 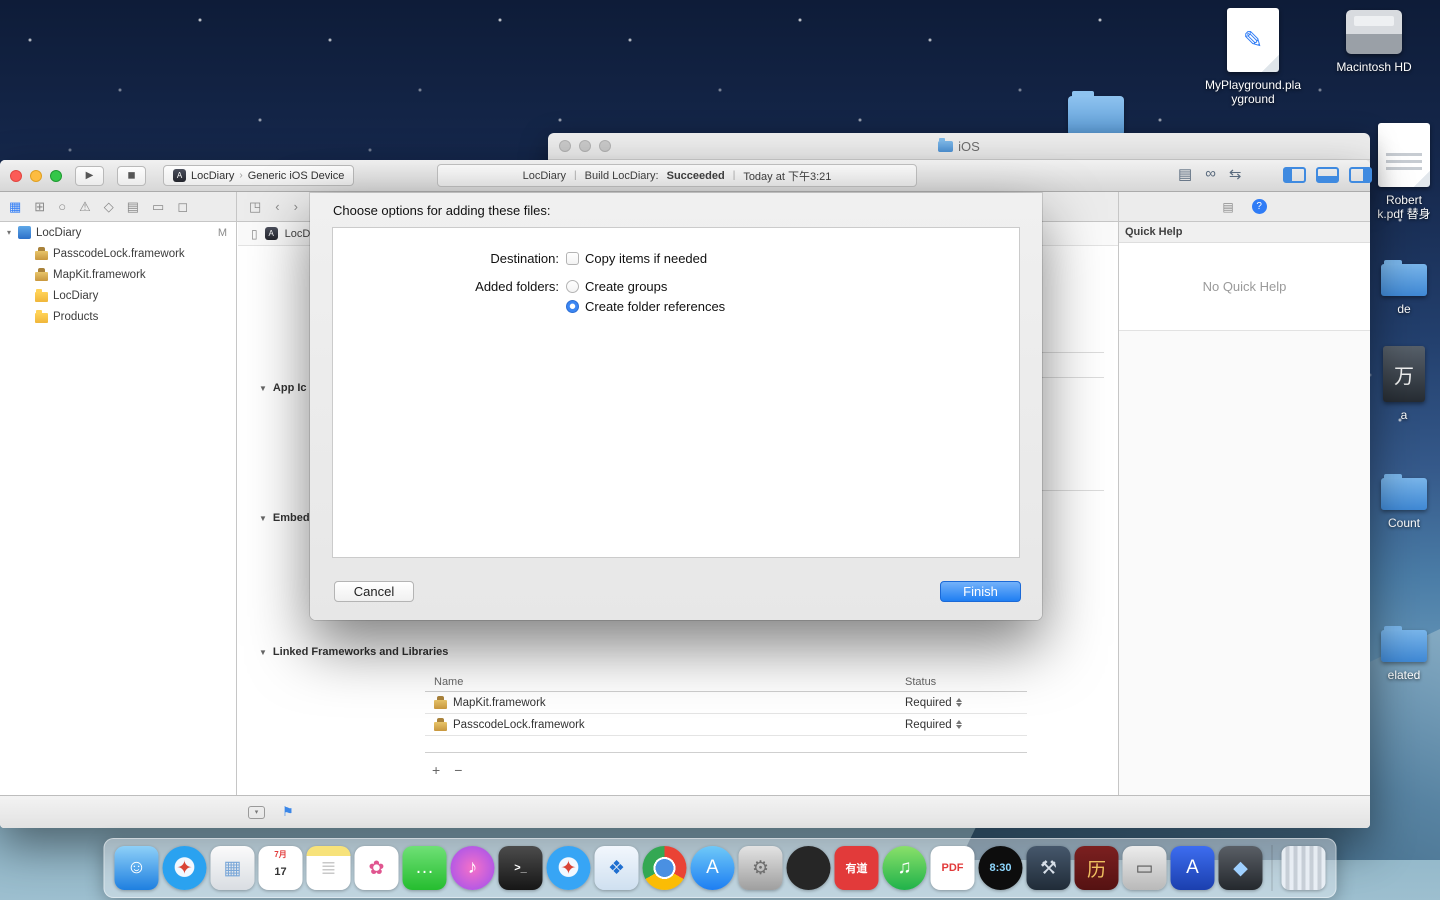 What do you see at coordinates (572, 306) in the screenshot?
I see `create-folder-references-radio` at bounding box center [572, 306].